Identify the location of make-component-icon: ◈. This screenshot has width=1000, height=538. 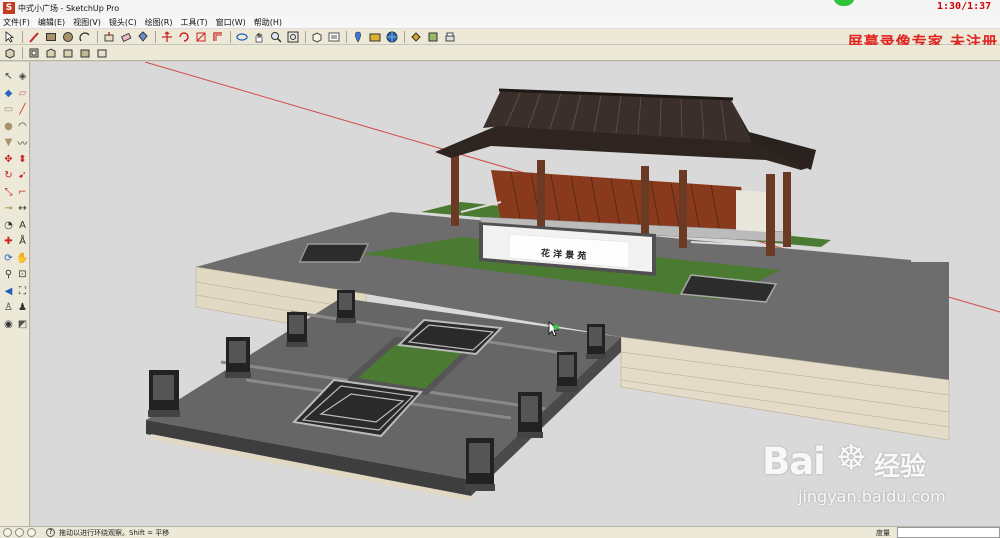
(22, 76).